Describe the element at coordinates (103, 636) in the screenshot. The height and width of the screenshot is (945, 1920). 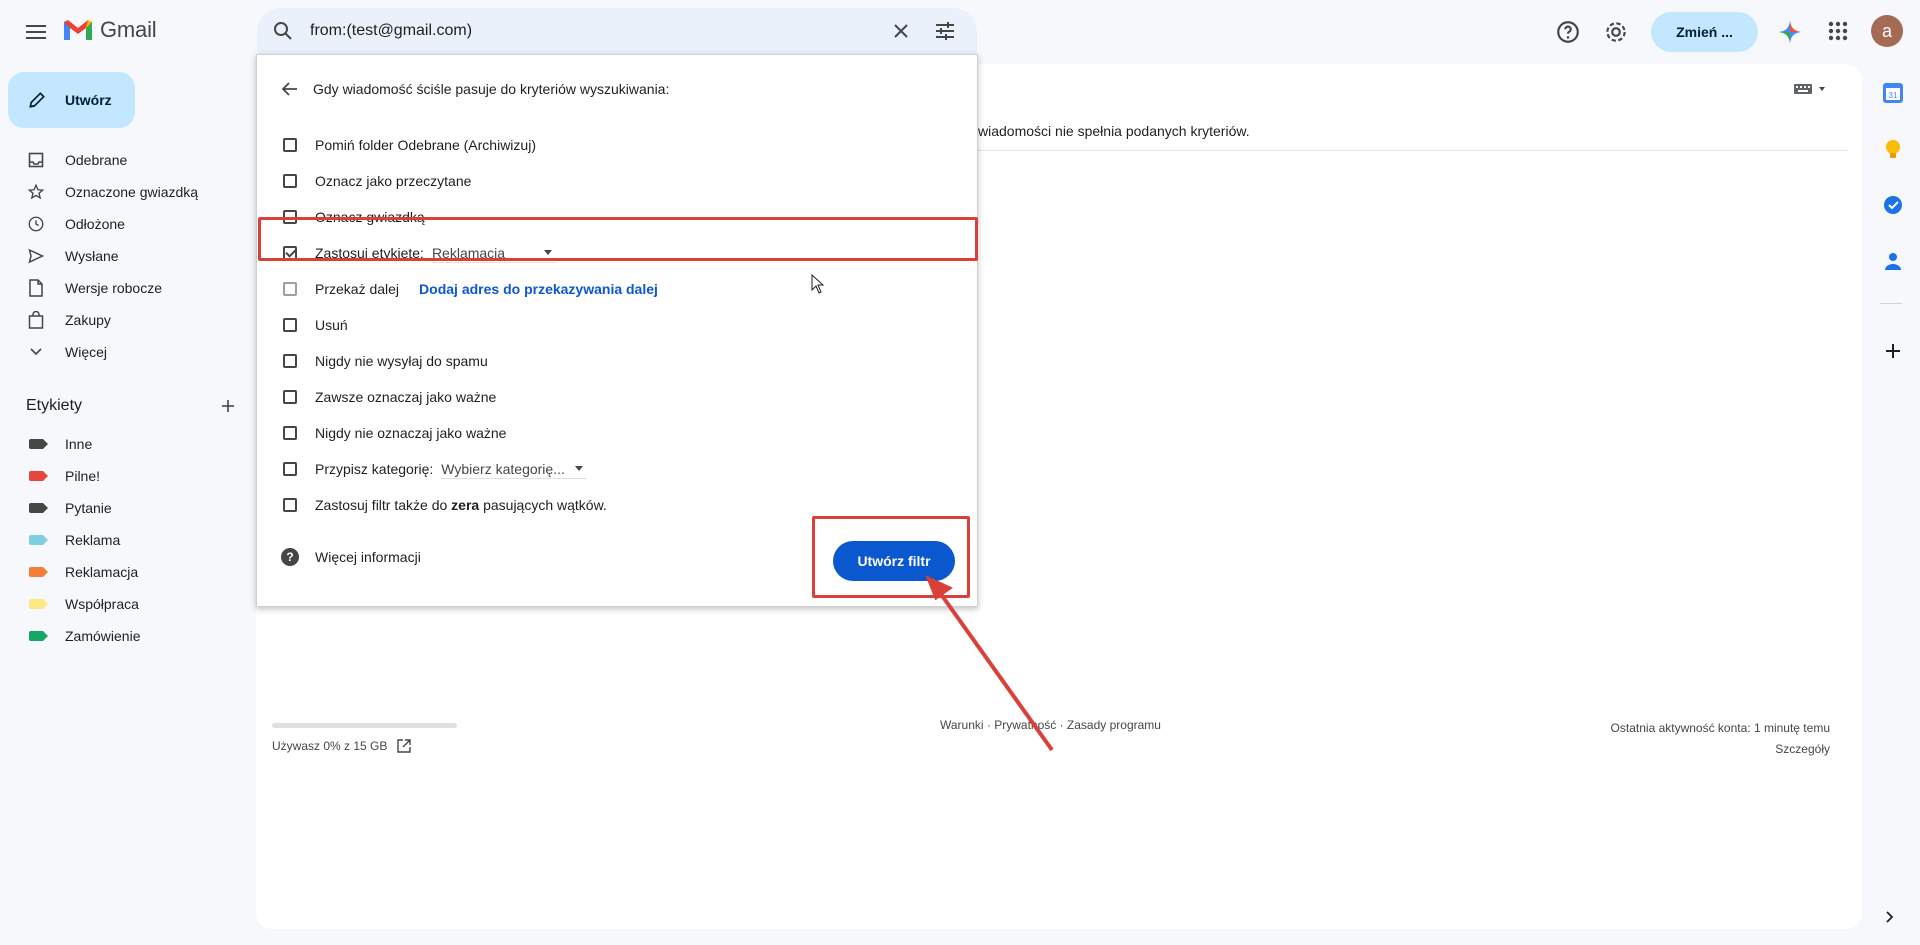
I see `label-name: Zamówienie` at that location.